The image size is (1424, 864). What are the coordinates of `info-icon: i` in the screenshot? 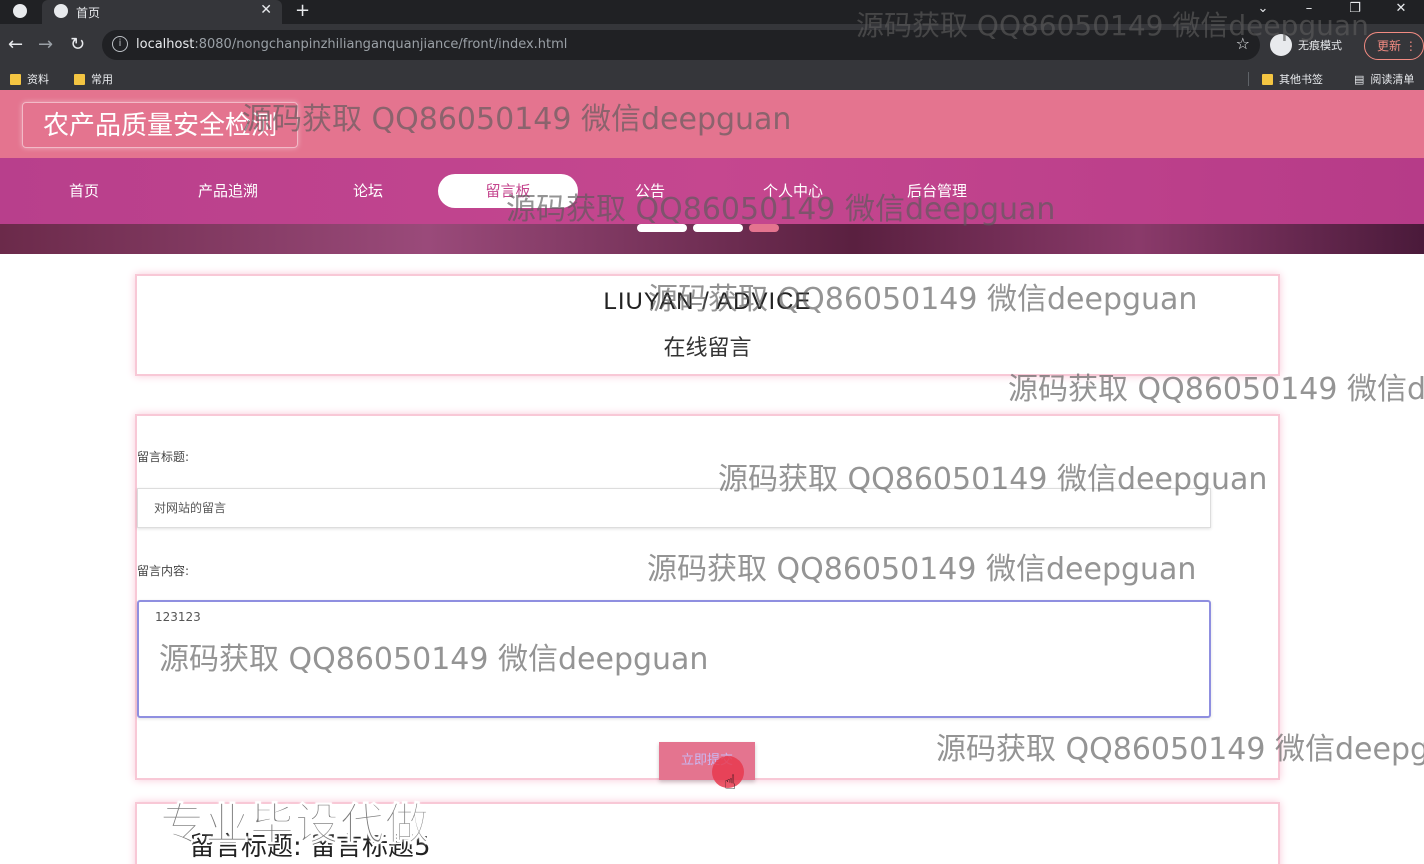 It's located at (120, 44).